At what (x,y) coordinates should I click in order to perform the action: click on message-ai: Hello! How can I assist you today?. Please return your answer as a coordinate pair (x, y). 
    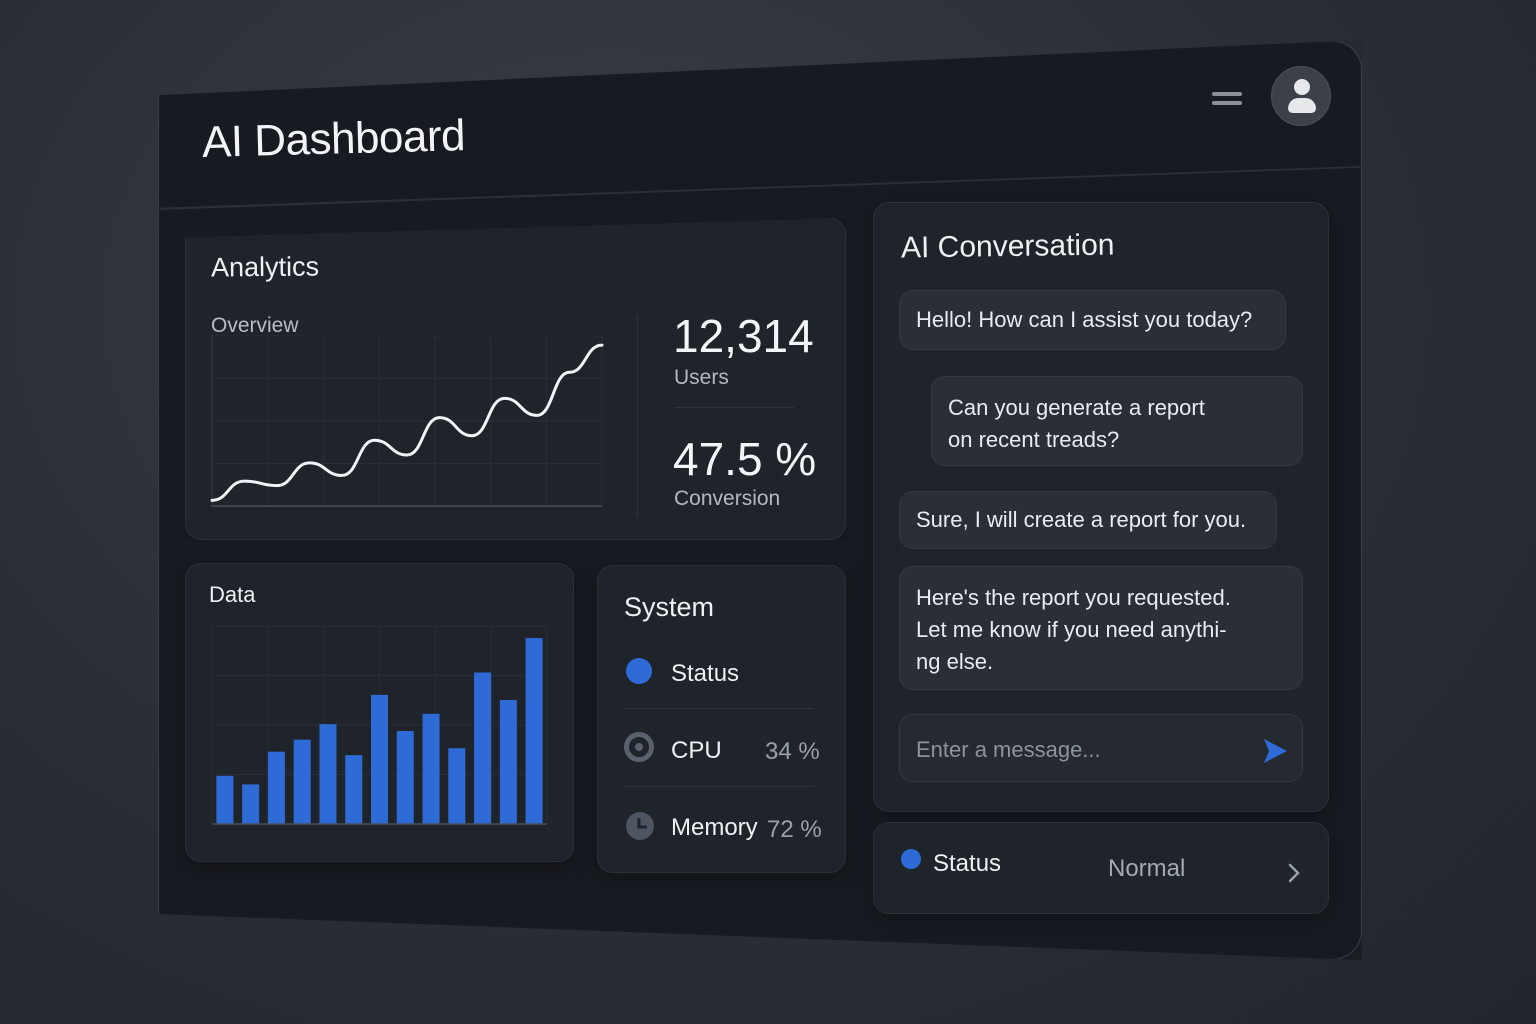
    Looking at the image, I should click on (1092, 320).